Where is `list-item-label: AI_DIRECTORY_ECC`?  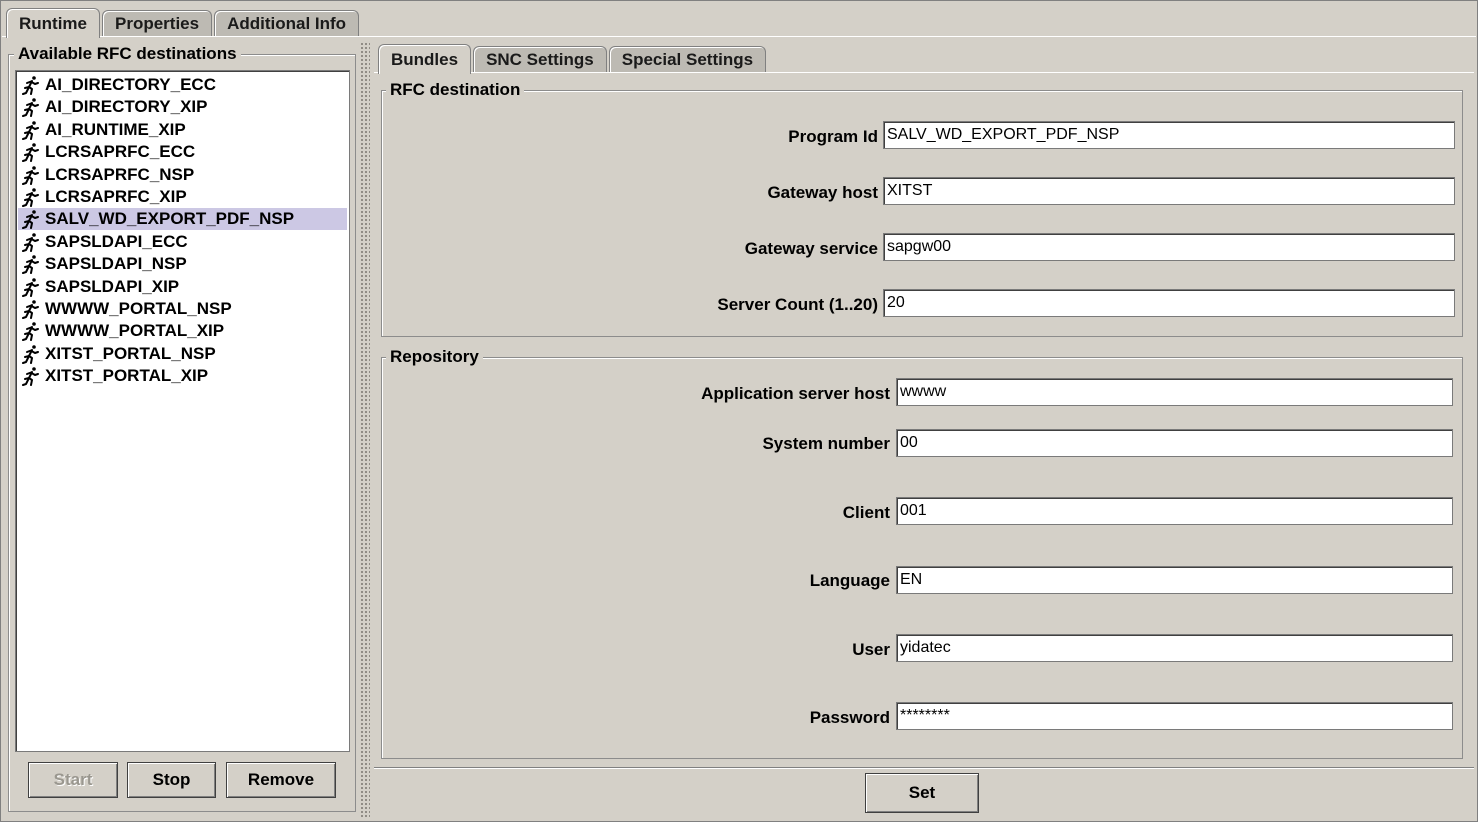 list-item-label: AI_DIRECTORY_ECC is located at coordinates (130, 84).